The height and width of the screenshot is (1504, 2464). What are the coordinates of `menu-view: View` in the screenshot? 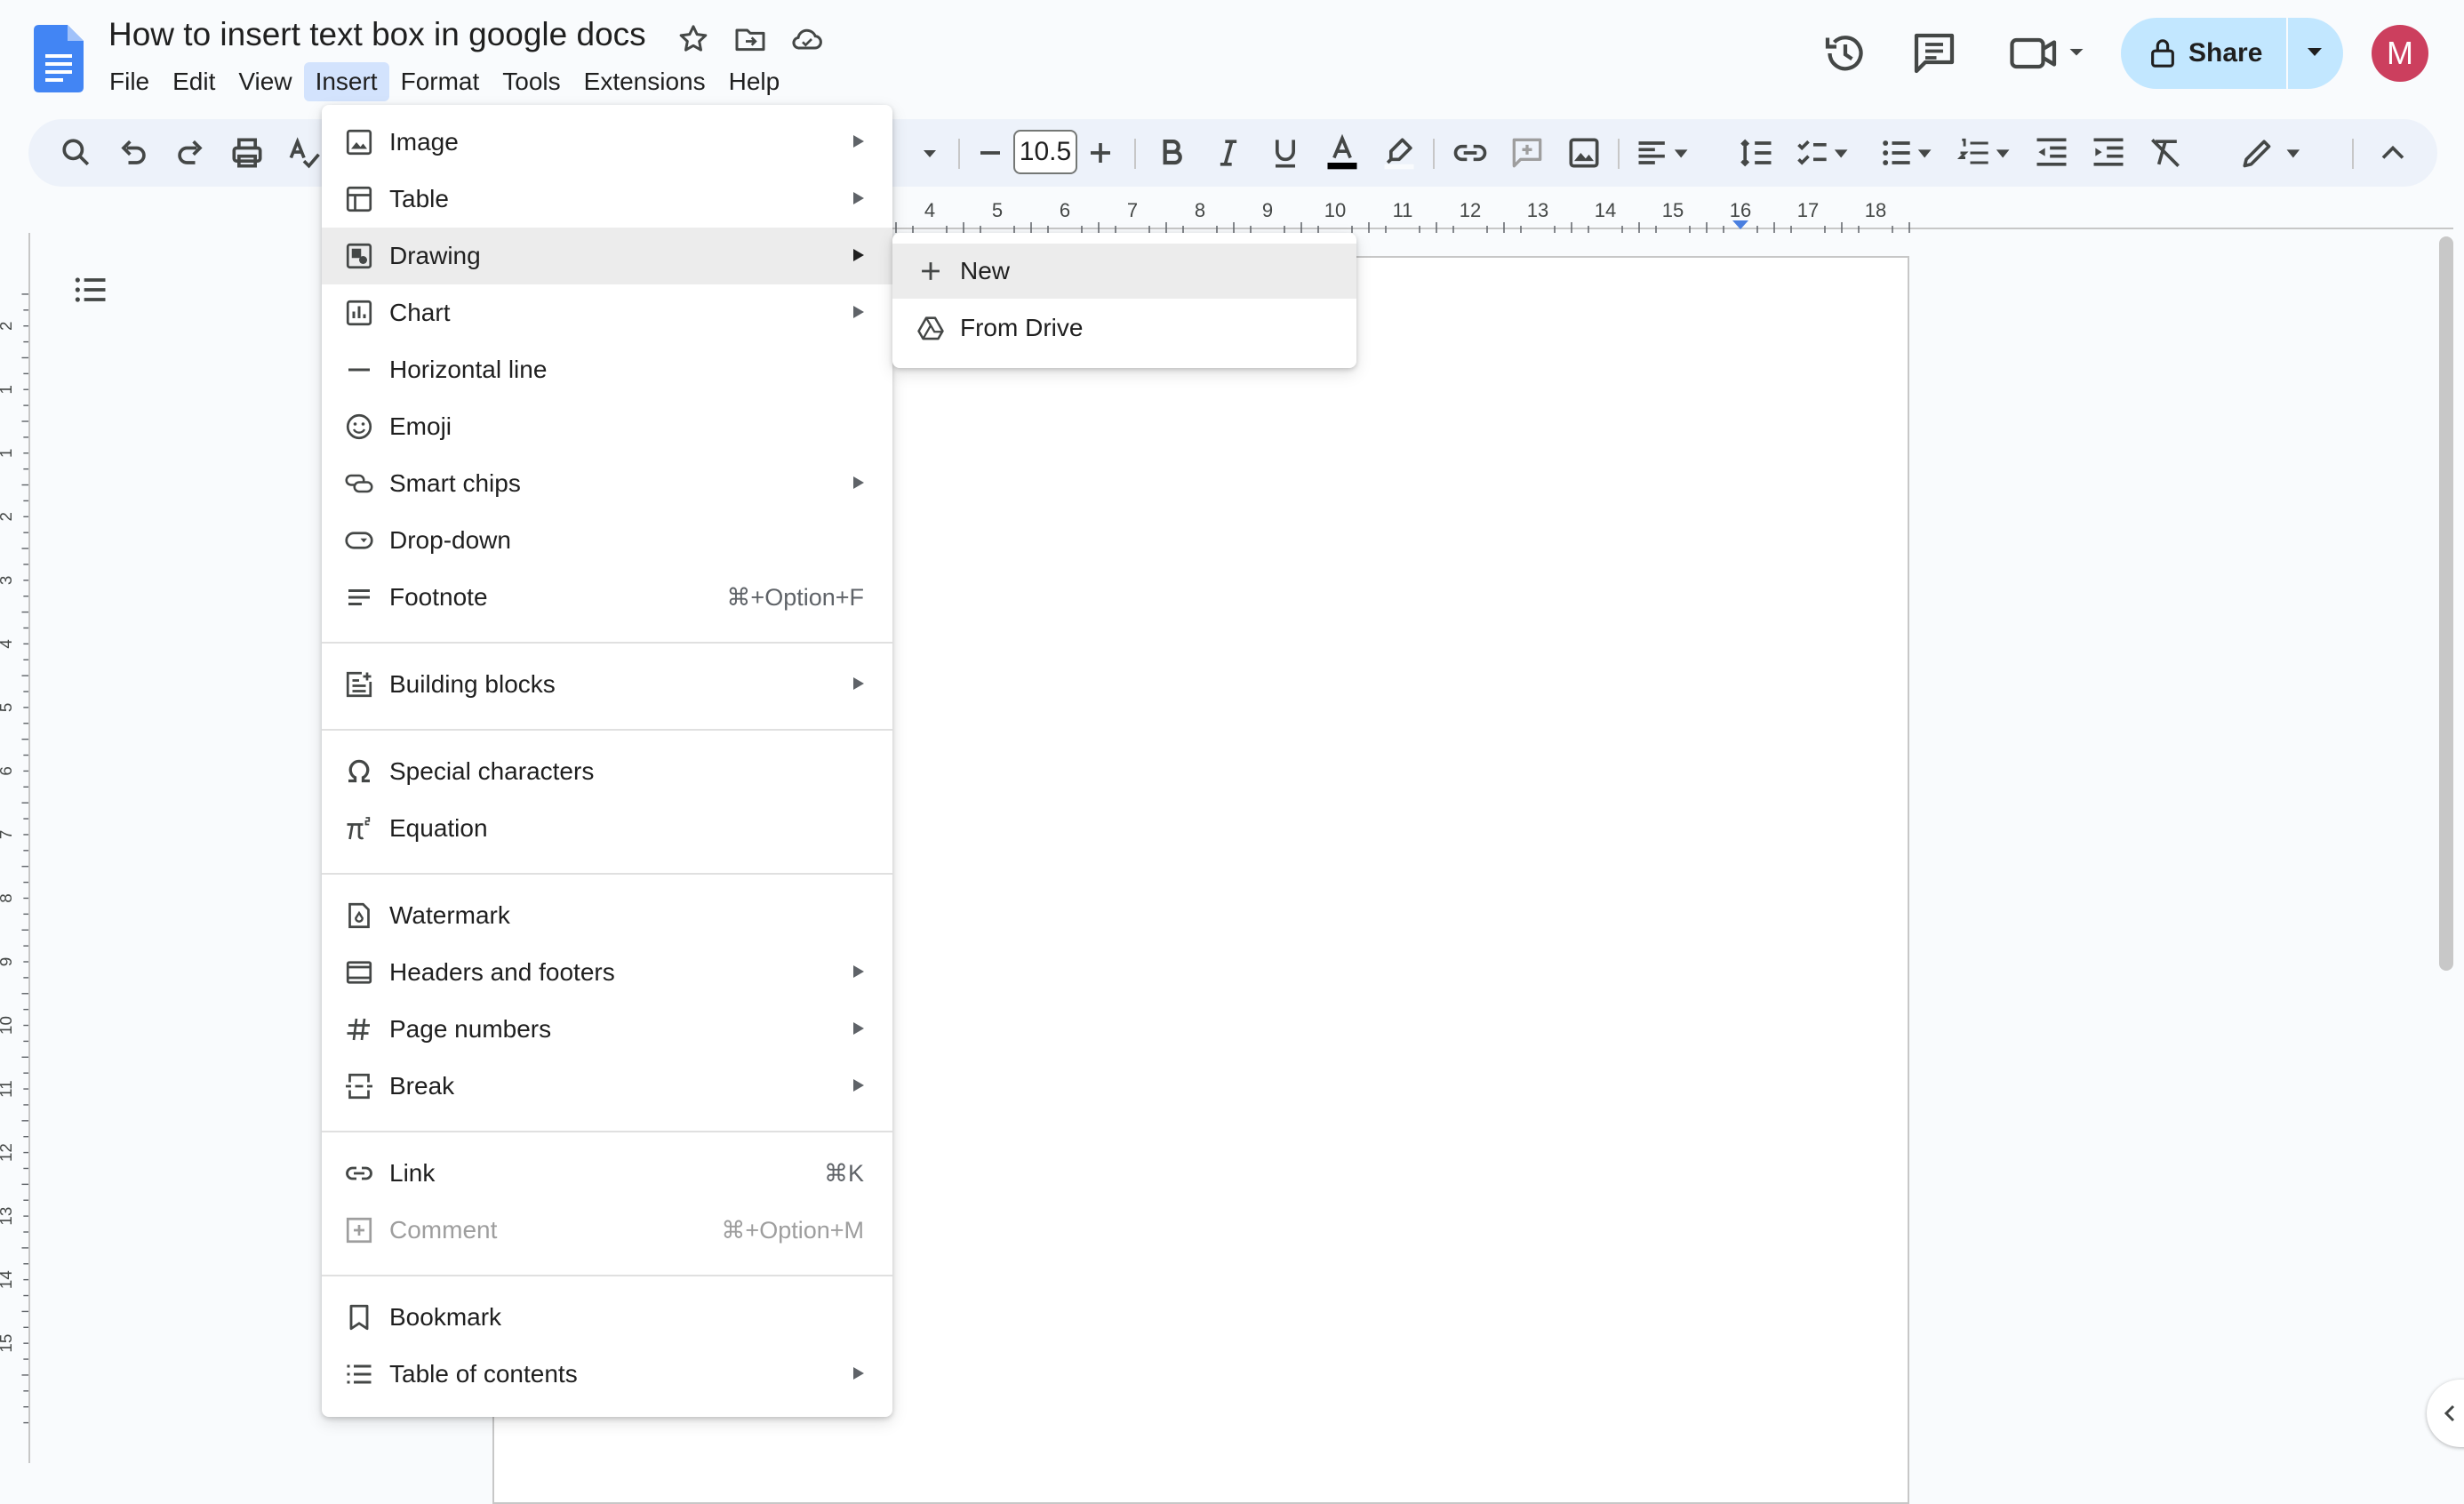 It's located at (265, 81).